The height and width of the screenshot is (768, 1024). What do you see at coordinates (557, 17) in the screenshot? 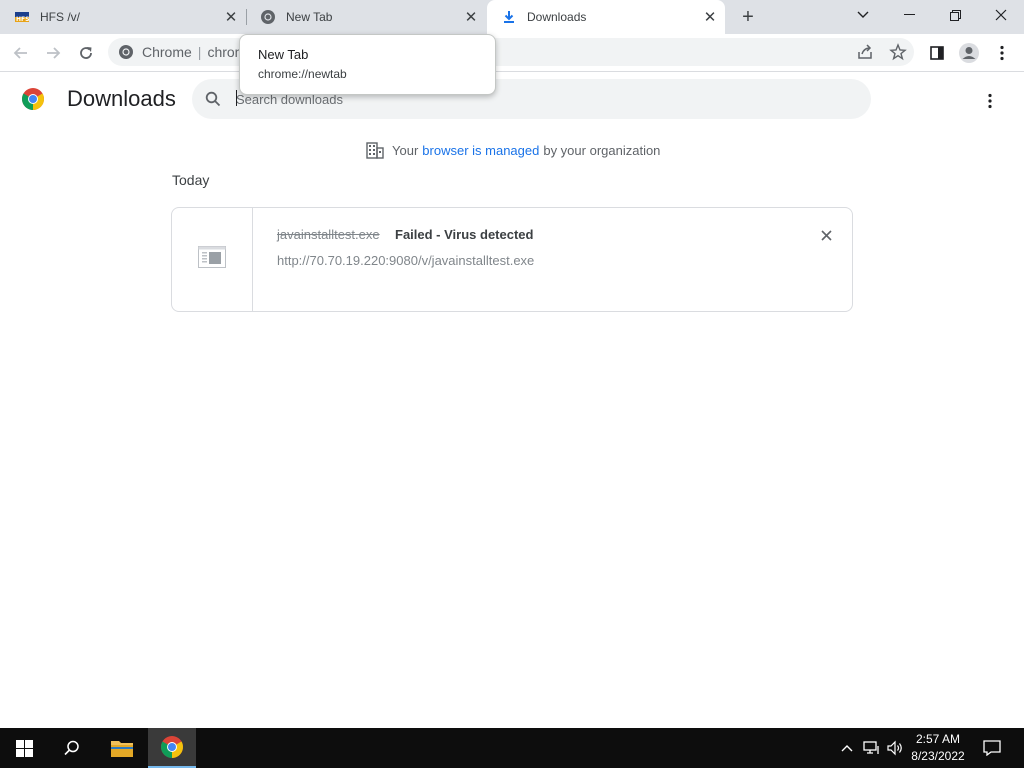
I see `tab-title: Downloads` at bounding box center [557, 17].